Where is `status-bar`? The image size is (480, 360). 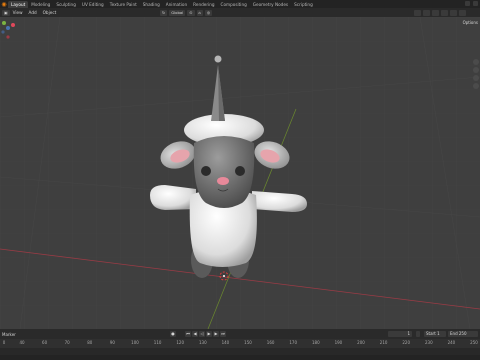 status-bar is located at coordinates (240, 357).